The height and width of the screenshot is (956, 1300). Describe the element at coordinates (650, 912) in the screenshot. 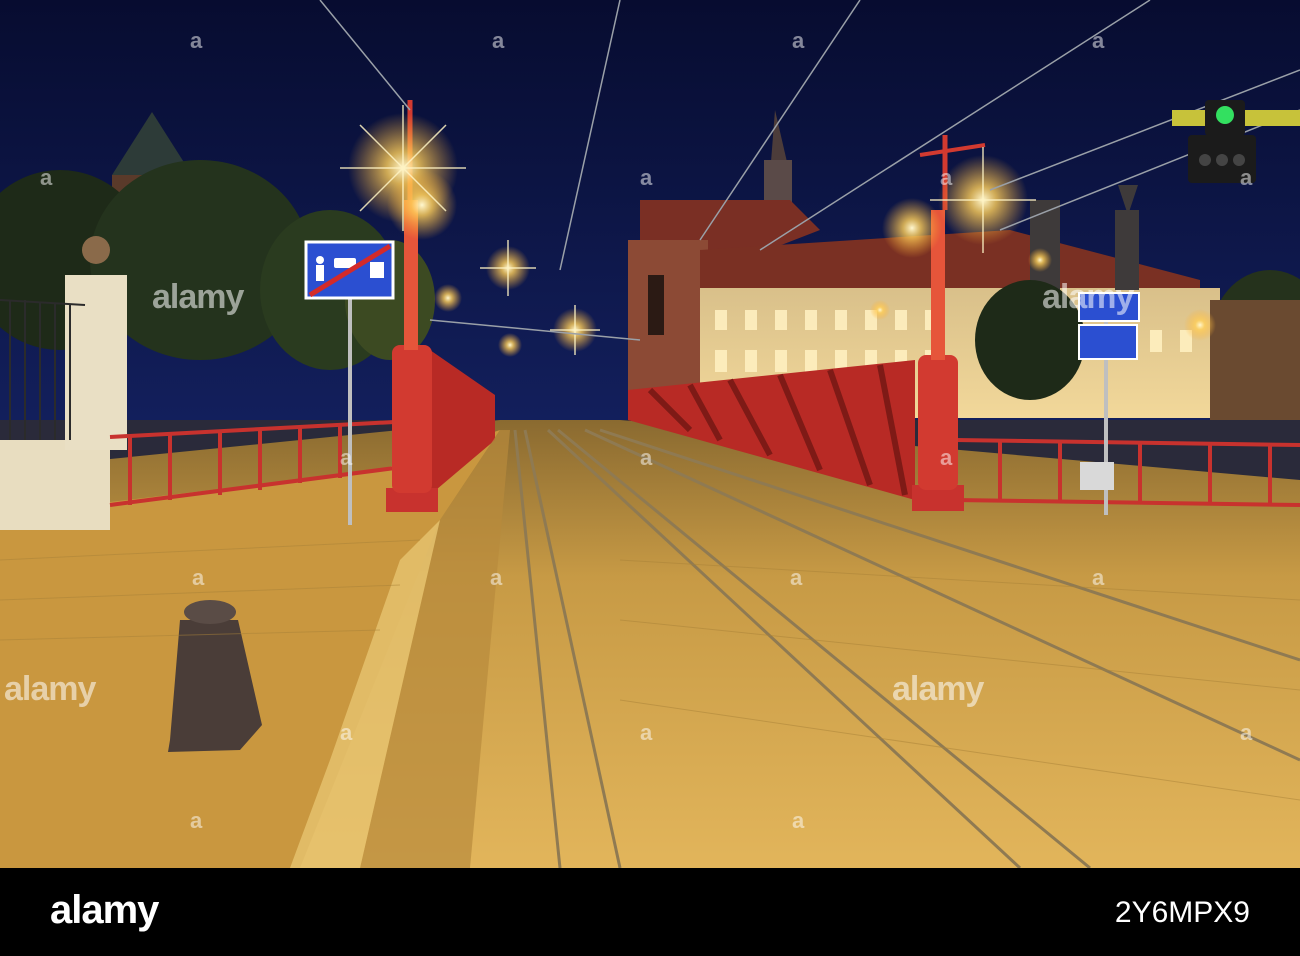

I see `stock-footer-bar: alamy 2Y6MPX9` at that location.